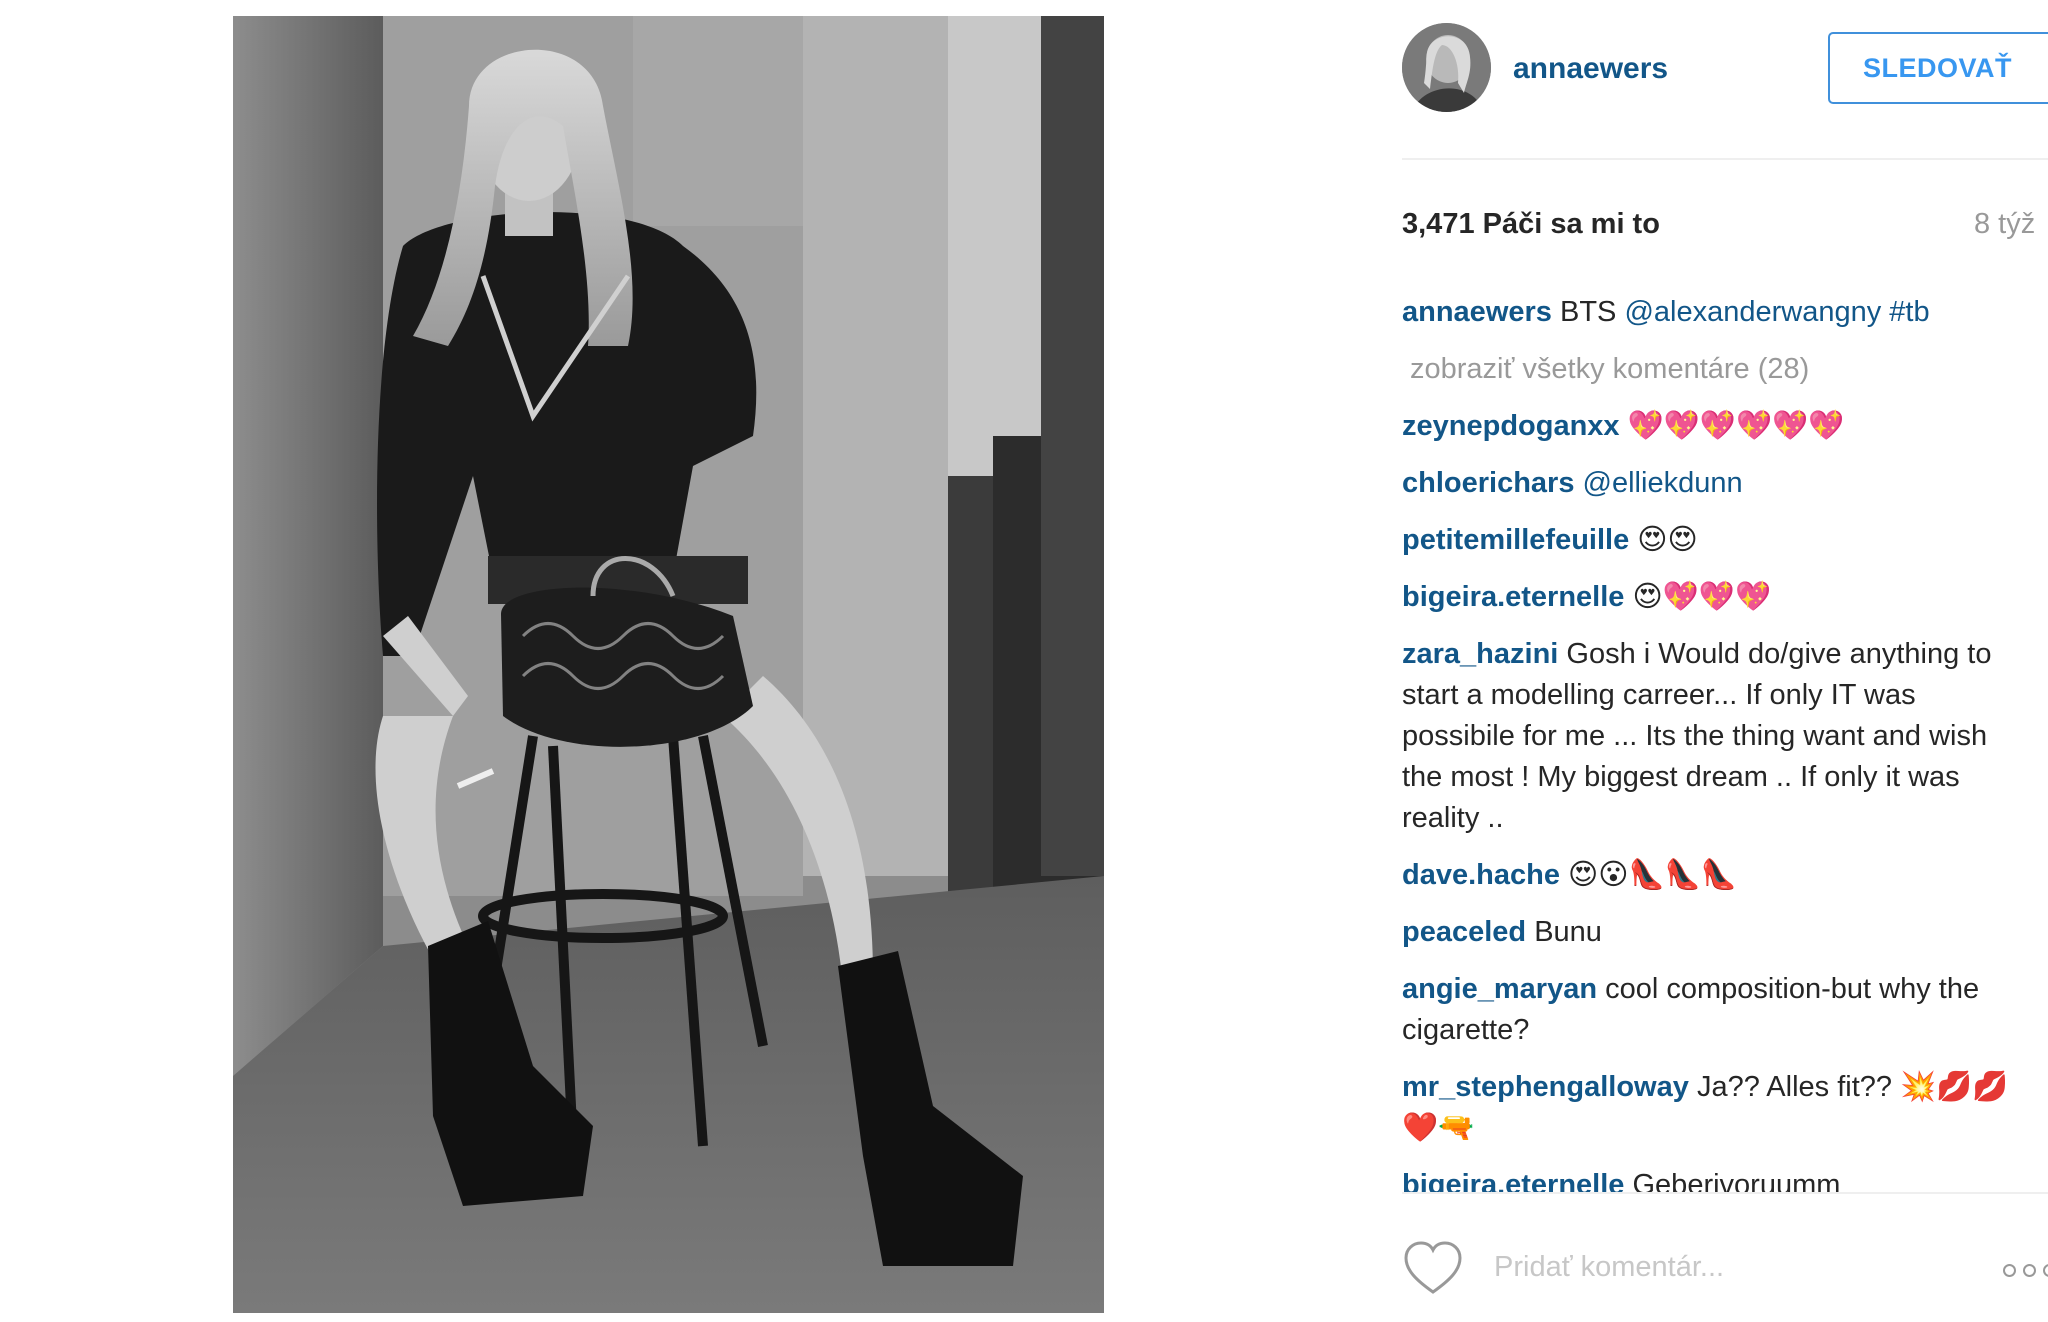 This screenshot has height=1322, width=2048. Describe the element at coordinates (2025, 1271) in the screenshot. I see `more-options-icon` at that location.